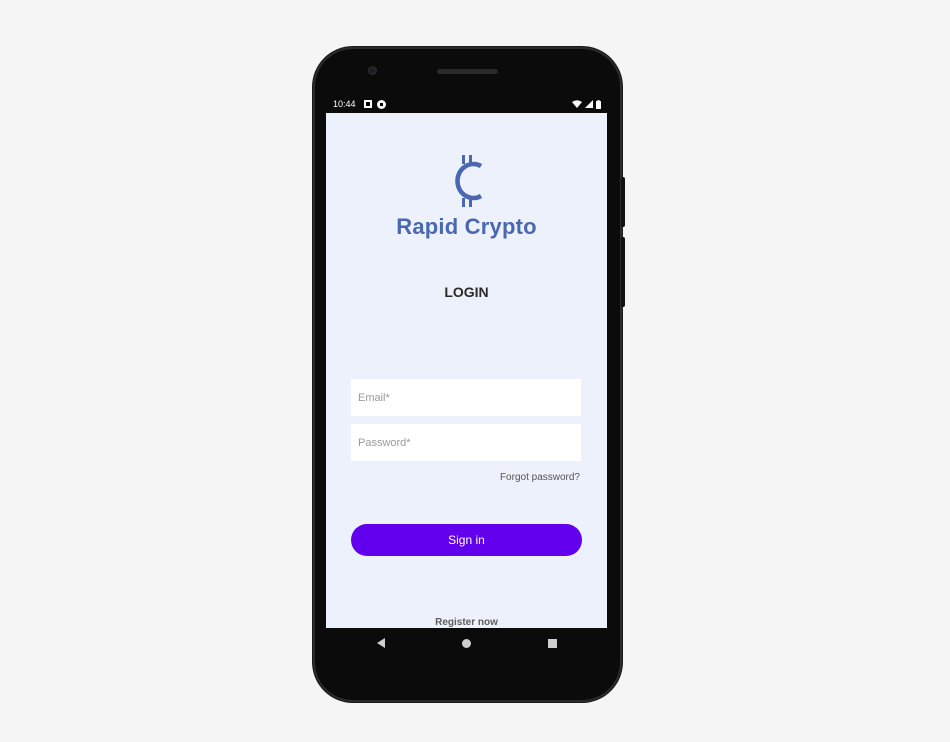  I want to click on page-title: LOGIN, so click(466, 292).